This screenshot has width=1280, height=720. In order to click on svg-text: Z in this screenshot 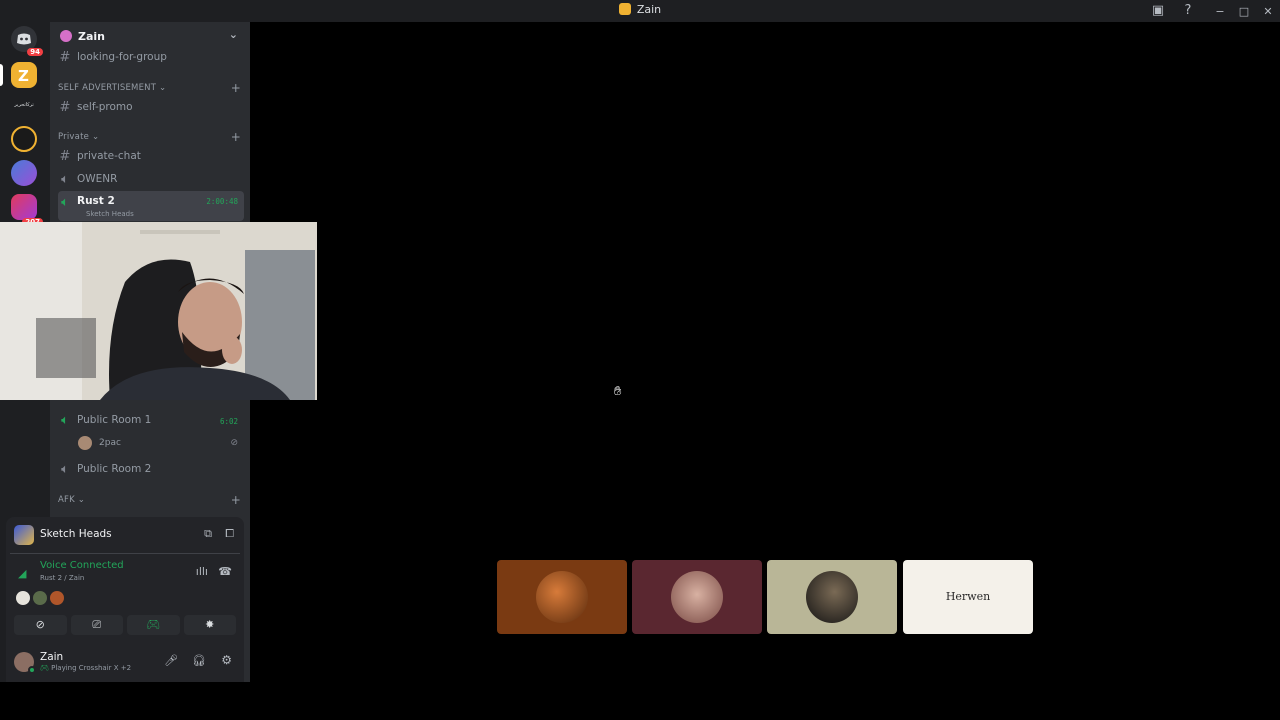, I will do `click(23, 76)`.